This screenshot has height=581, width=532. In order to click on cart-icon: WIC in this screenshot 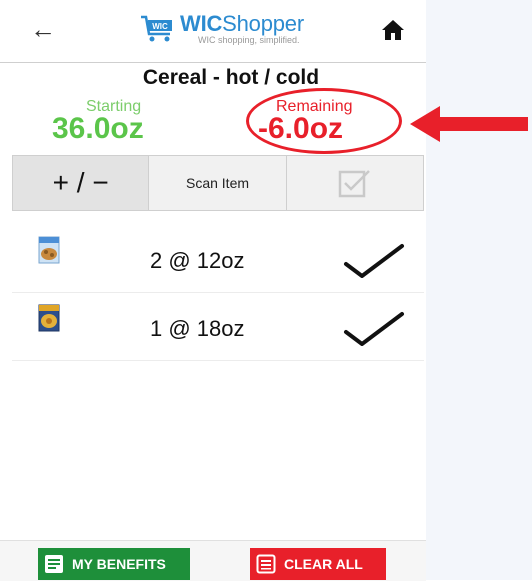, I will do `click(156, 28)`.